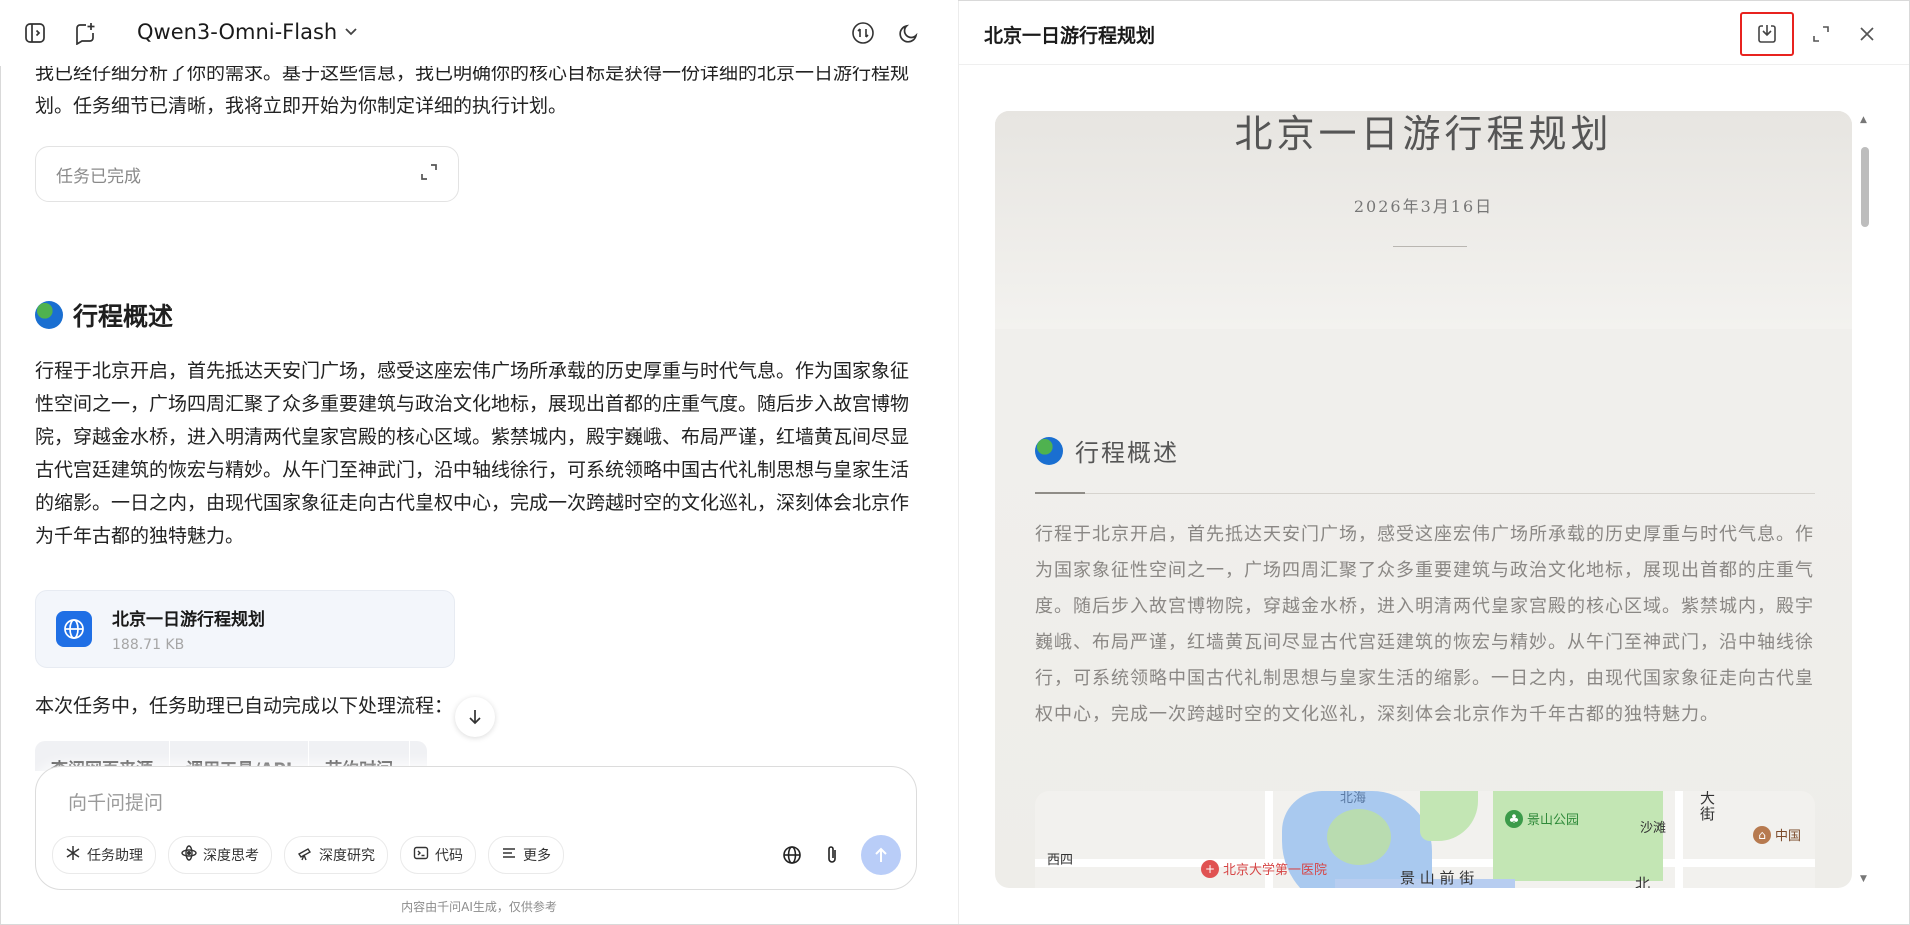 The image size is (1910, 925). I want to click on file-attachment-card: 北京一日游行程规划 188.71 KB, so click(245, 629).